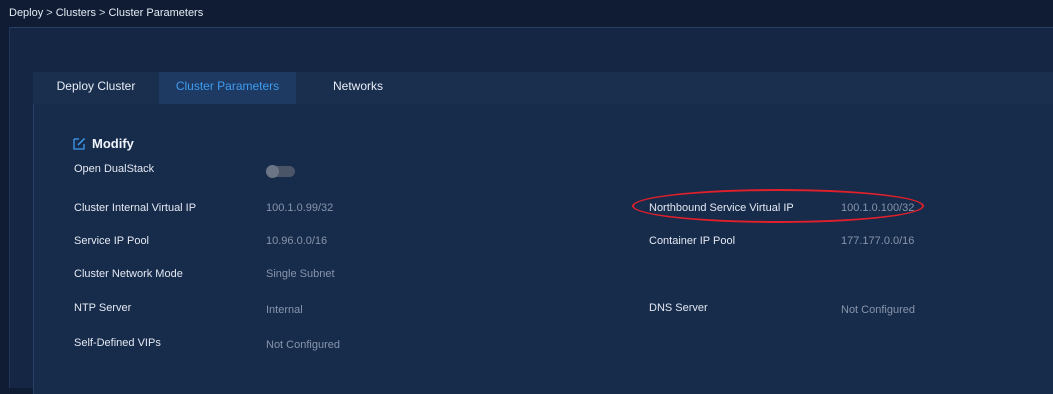 Image resolution: width=1053 pixels, height=394 pixels. What do you see at coordinates (156, 13) in the screenshot?
I see `breadcrumb-item-cluster-parameters: Cluster Parameters` at bounding box center [156, 13].